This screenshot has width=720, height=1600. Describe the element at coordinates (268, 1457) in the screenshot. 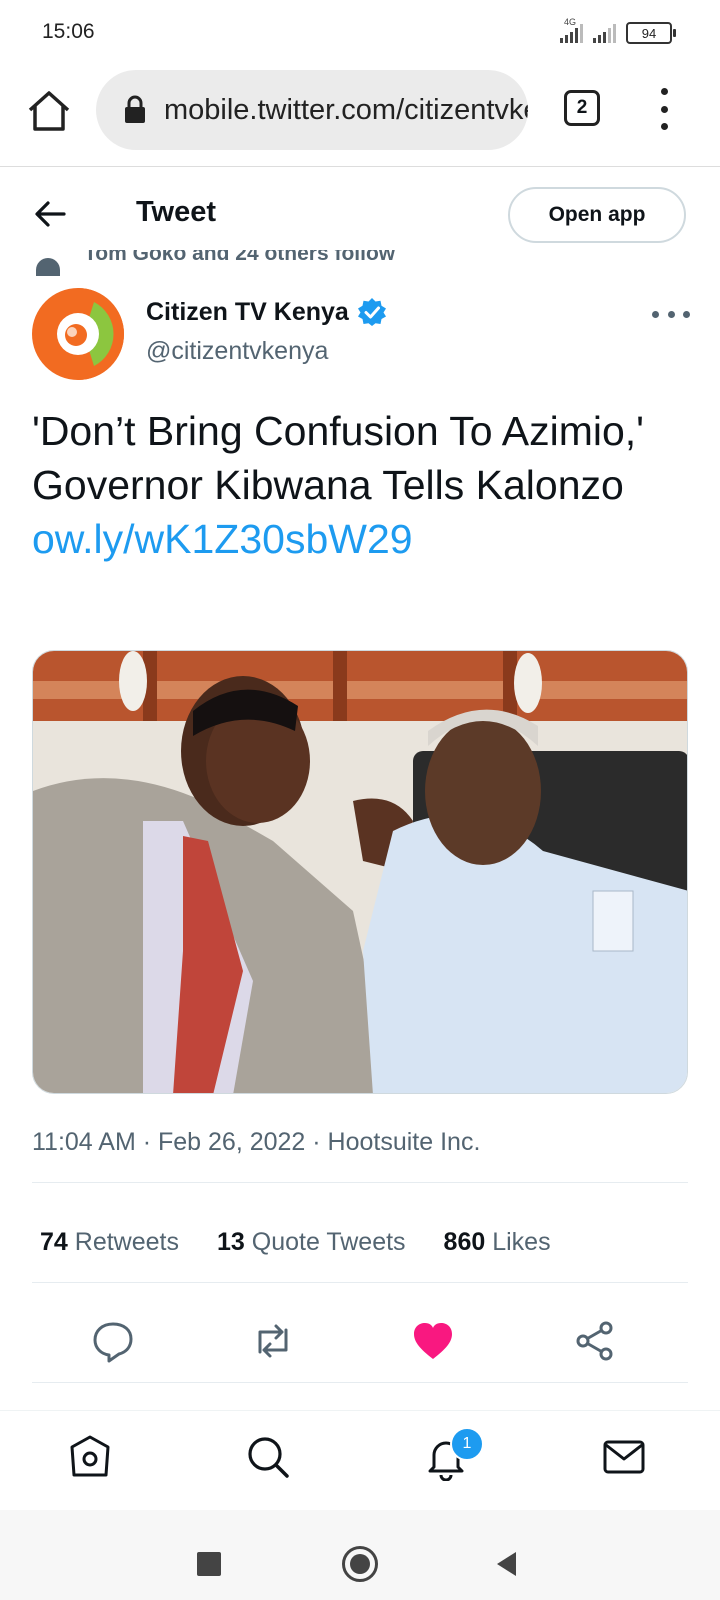

I see `search-icon` at that location.